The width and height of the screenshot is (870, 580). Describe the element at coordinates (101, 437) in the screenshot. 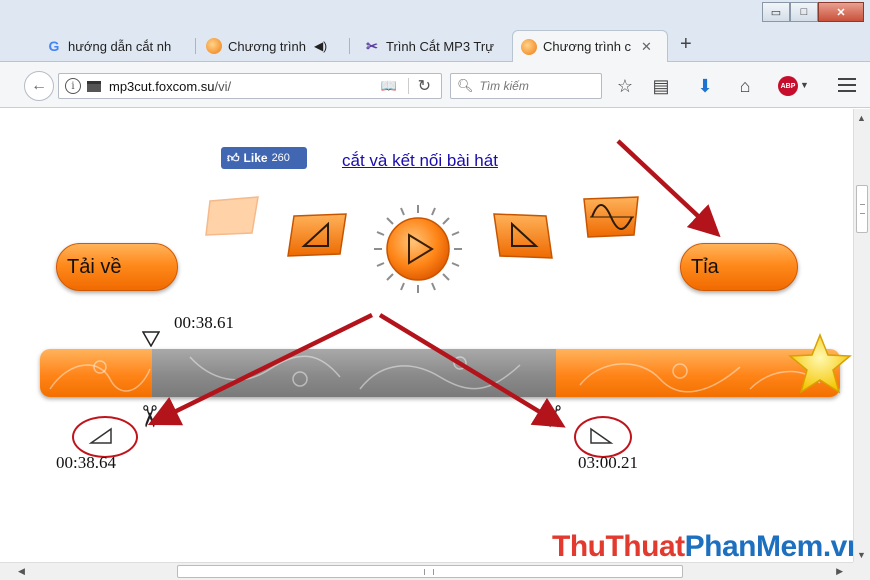

I see `start-handle` at that location.